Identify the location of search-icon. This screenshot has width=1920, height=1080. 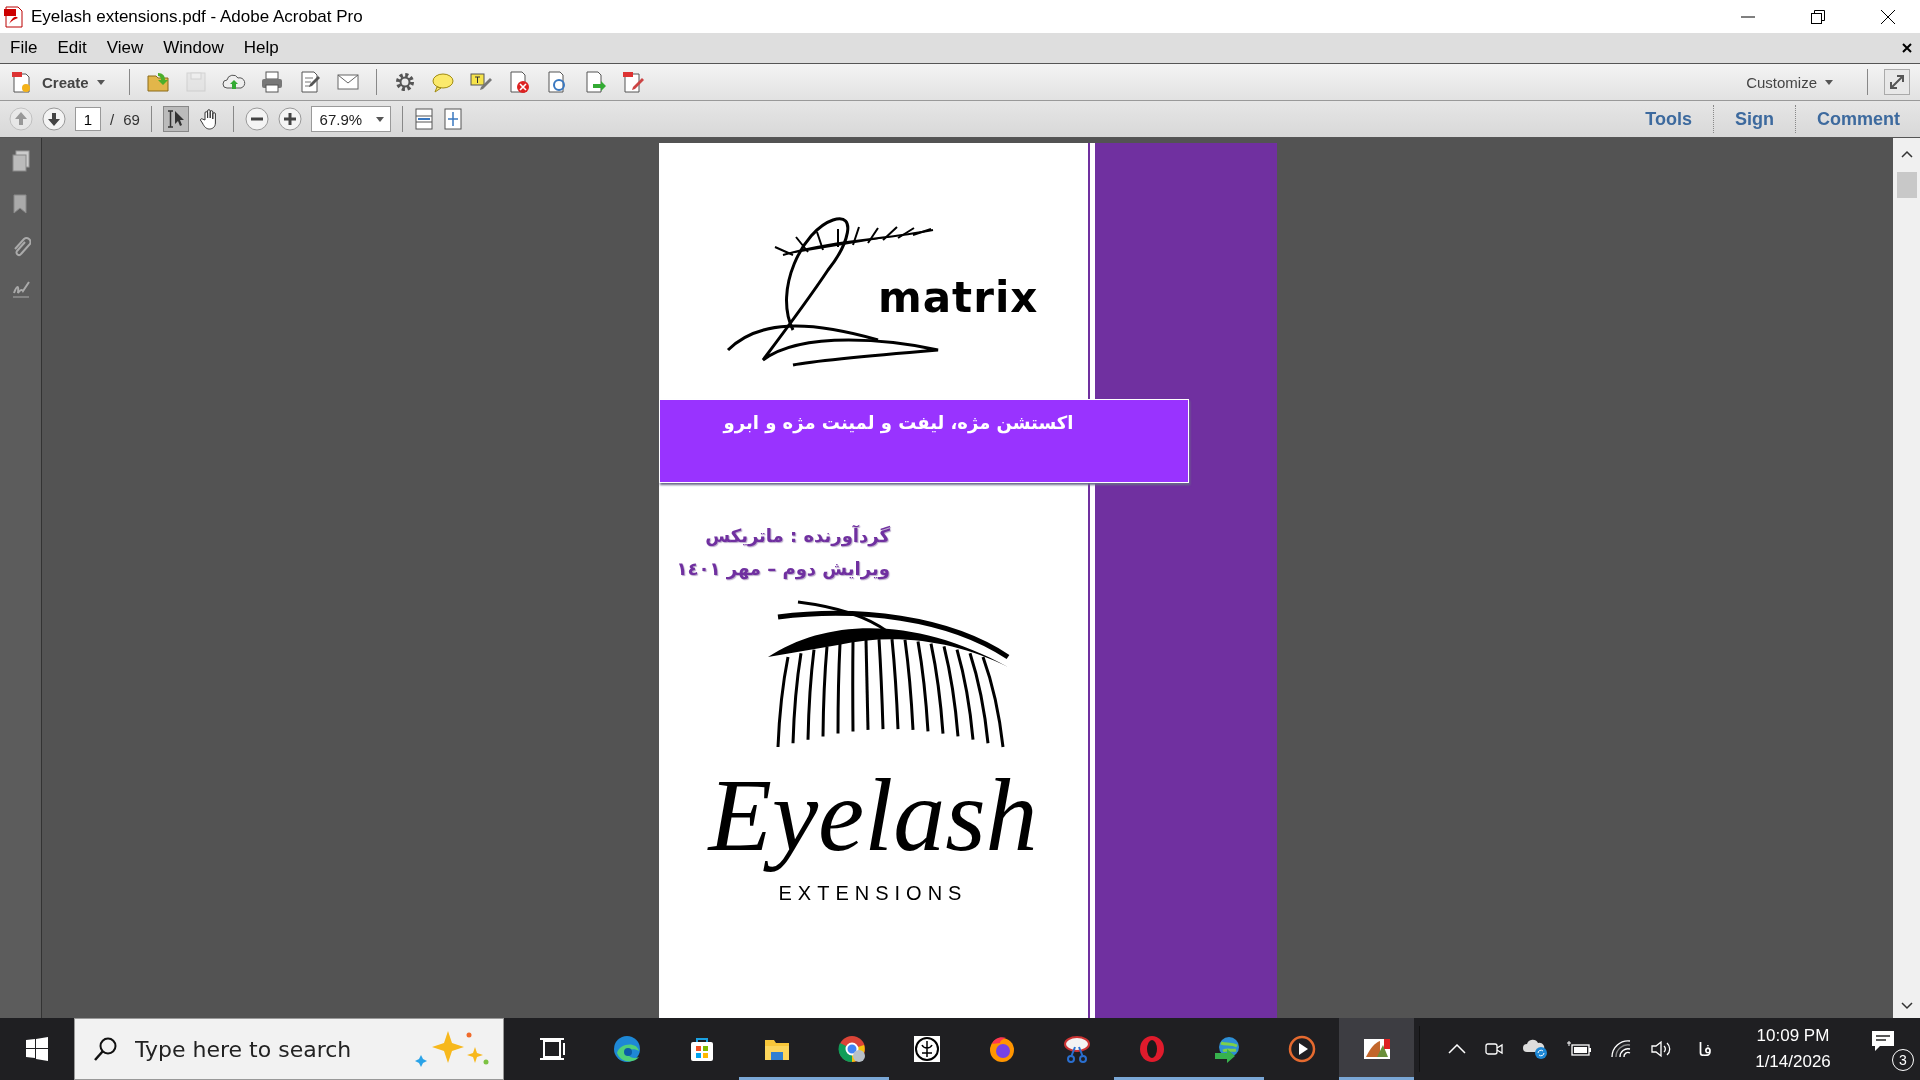
(106, 1049).